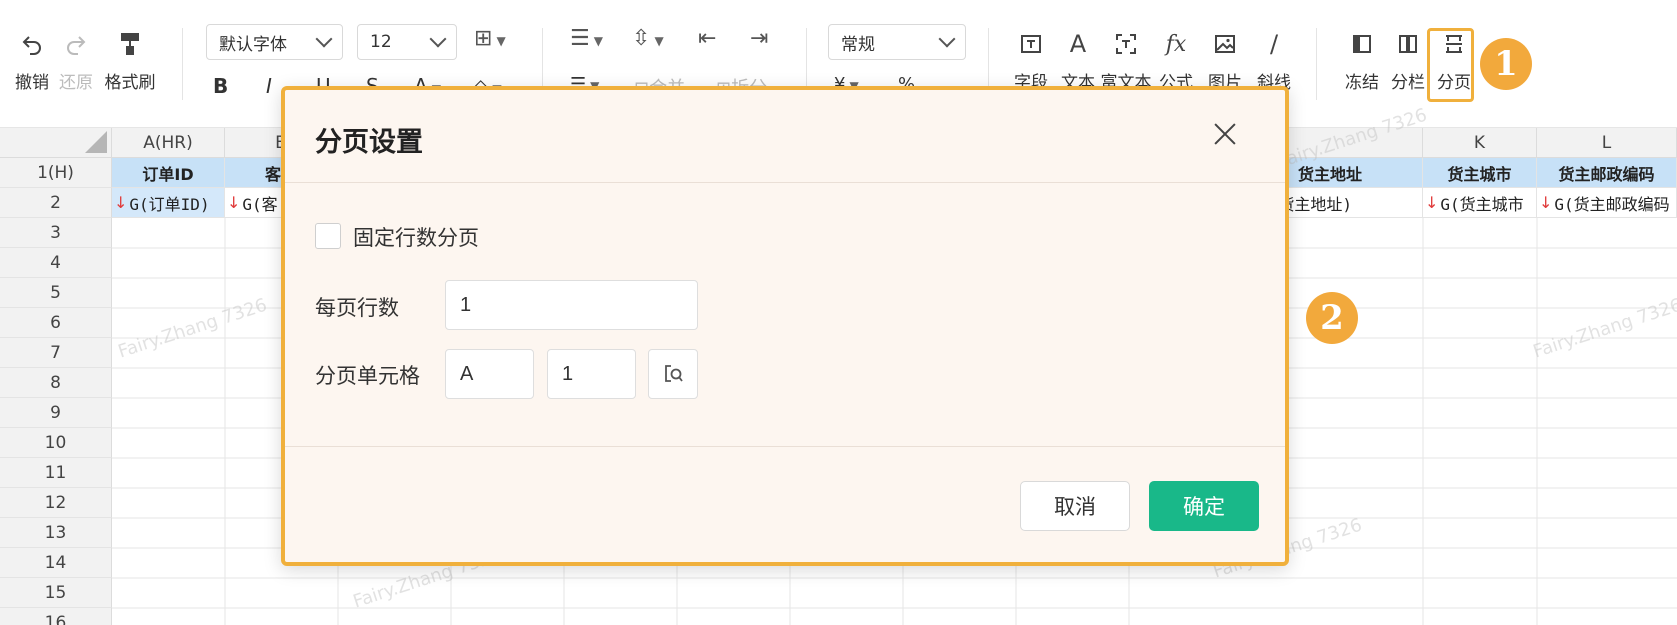 The width and height of the screenshot is (1677, 625). What do you see at coordinates (253, 44) in the screenshot?
I see `font-family-value: 默认字体` at bounding box center [253, 44].